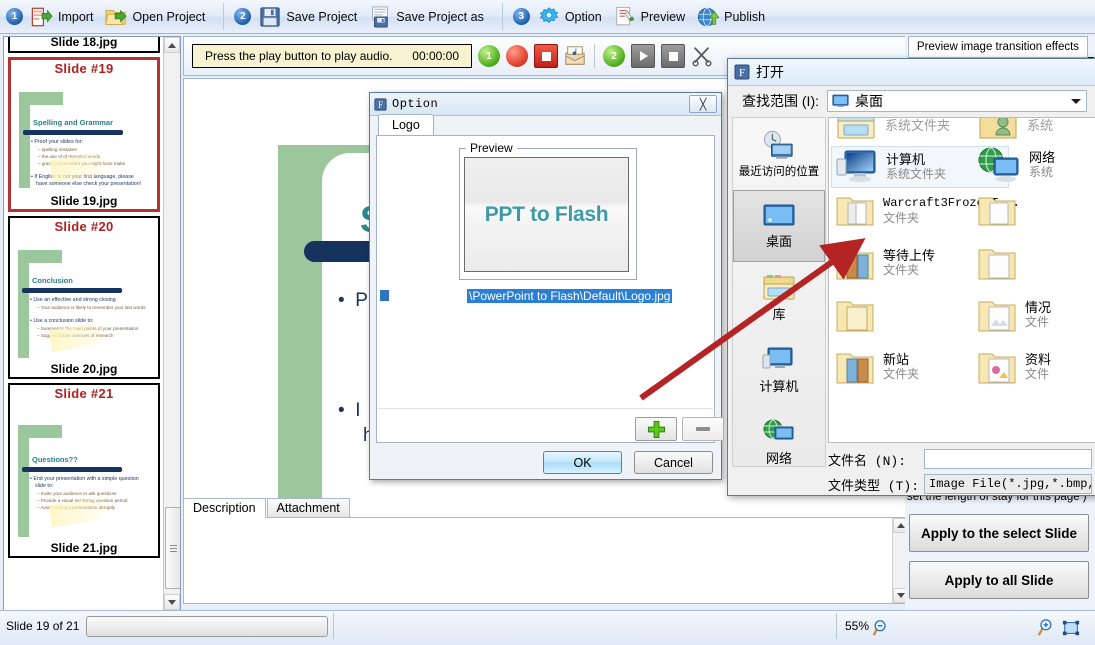 Image resolution: width=1095 pixels, height=645 pixels. I want to click on slide-panel-scrollbar, so click(171, 323).